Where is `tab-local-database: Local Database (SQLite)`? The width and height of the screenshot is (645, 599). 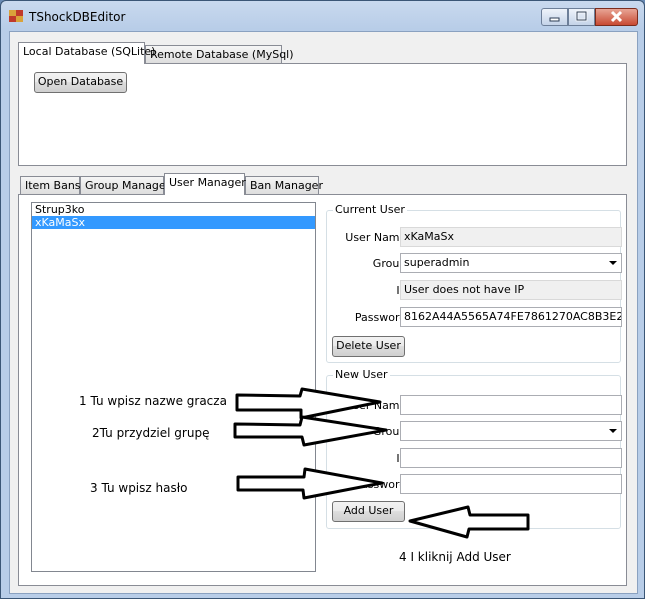
tab-local-database: Local Database (SQLite) is located at coordinates (86, 53).